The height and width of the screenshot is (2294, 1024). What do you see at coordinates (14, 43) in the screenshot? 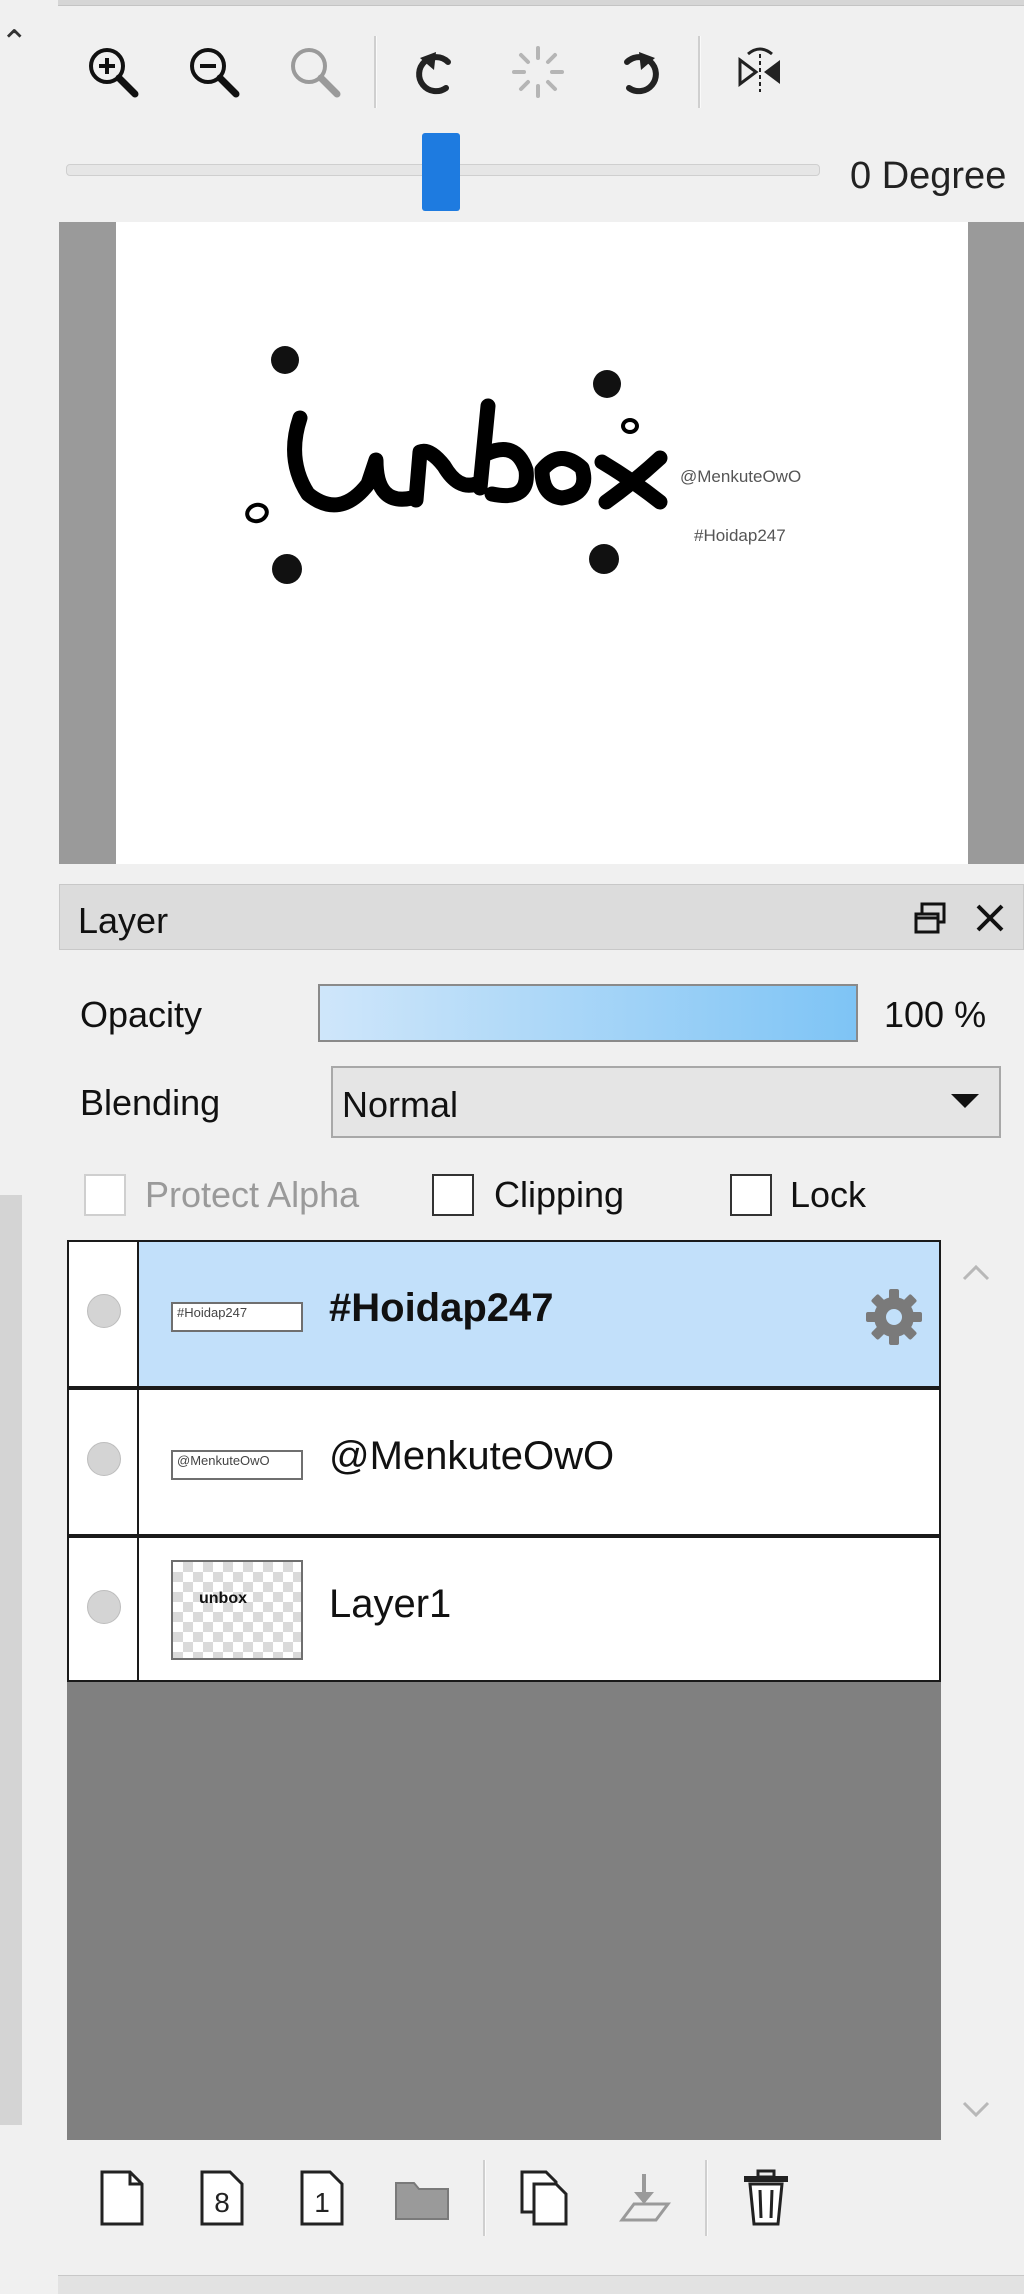
I see `collapse-caret-icon: ⌃` at bounding box center [14, 43].